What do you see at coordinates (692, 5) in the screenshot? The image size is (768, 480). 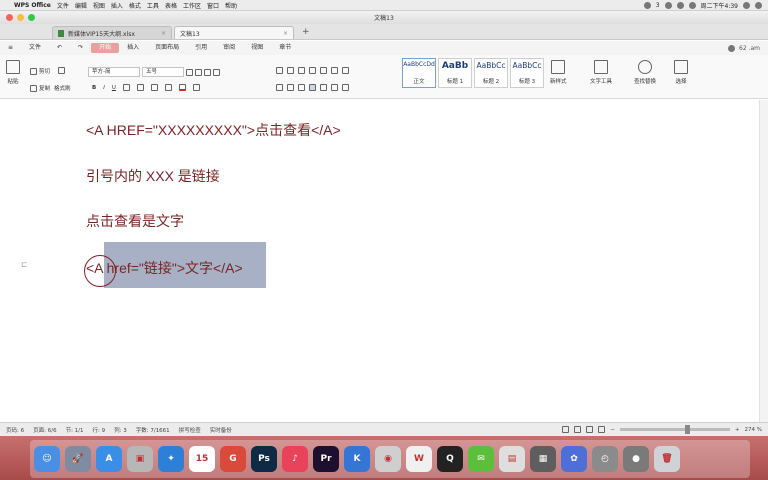 I see `battery-icon` at bounding box center [692, 5].